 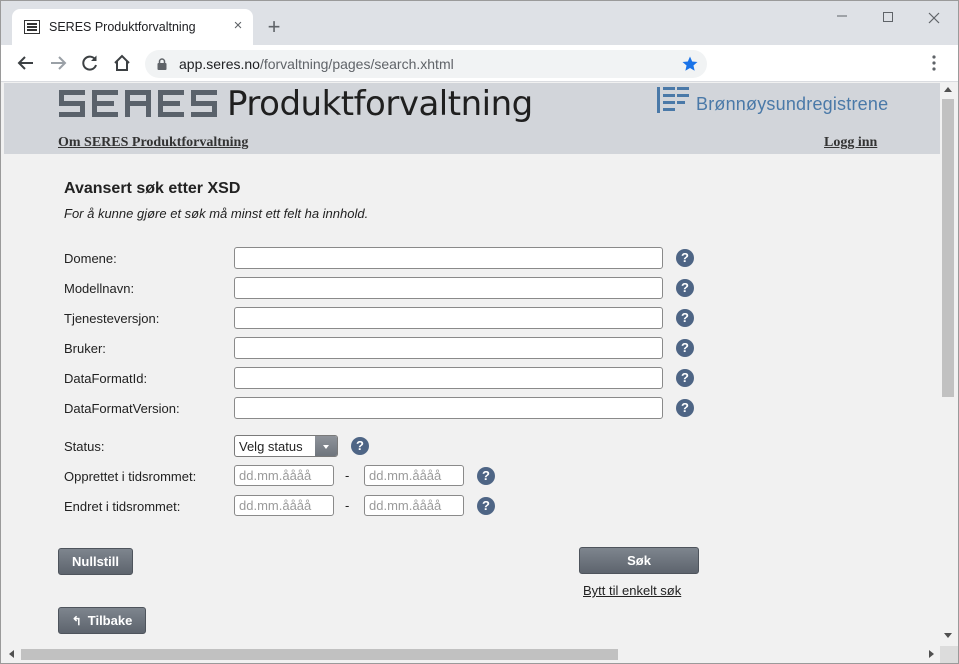 What do you see at coordinates (138, 103) in the screenshot?
I see `seres-logo` at bounding box center [138, 103].